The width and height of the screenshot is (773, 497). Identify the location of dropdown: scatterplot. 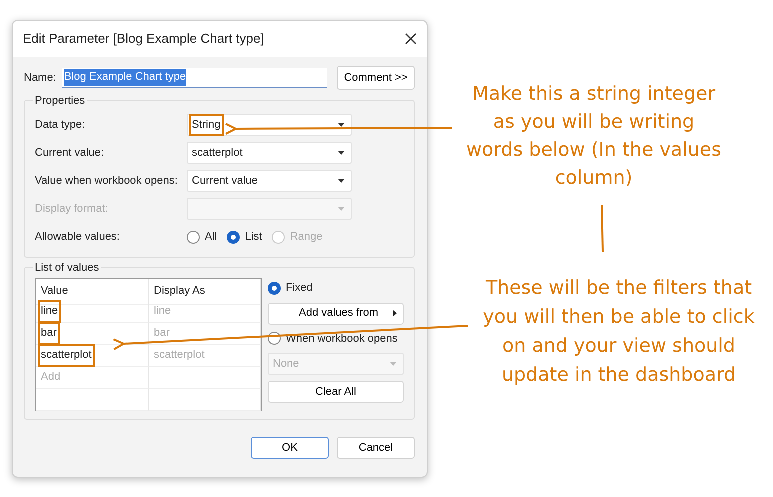
(269, 153).